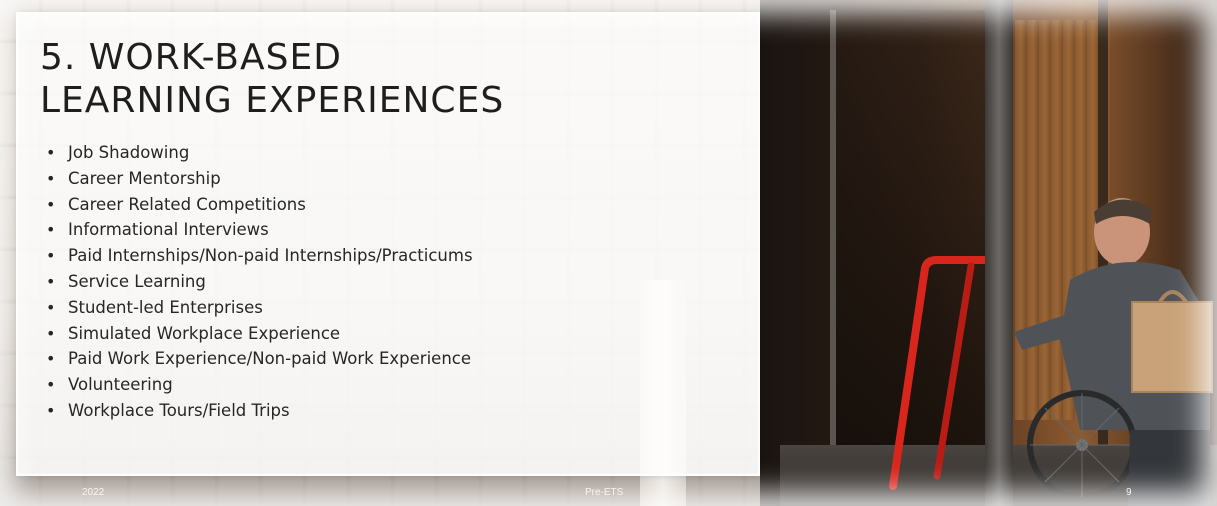 This screenshot has height=506, width=1217. I want to click on person-in-wheelchair-illustration, so click(1113, 352).